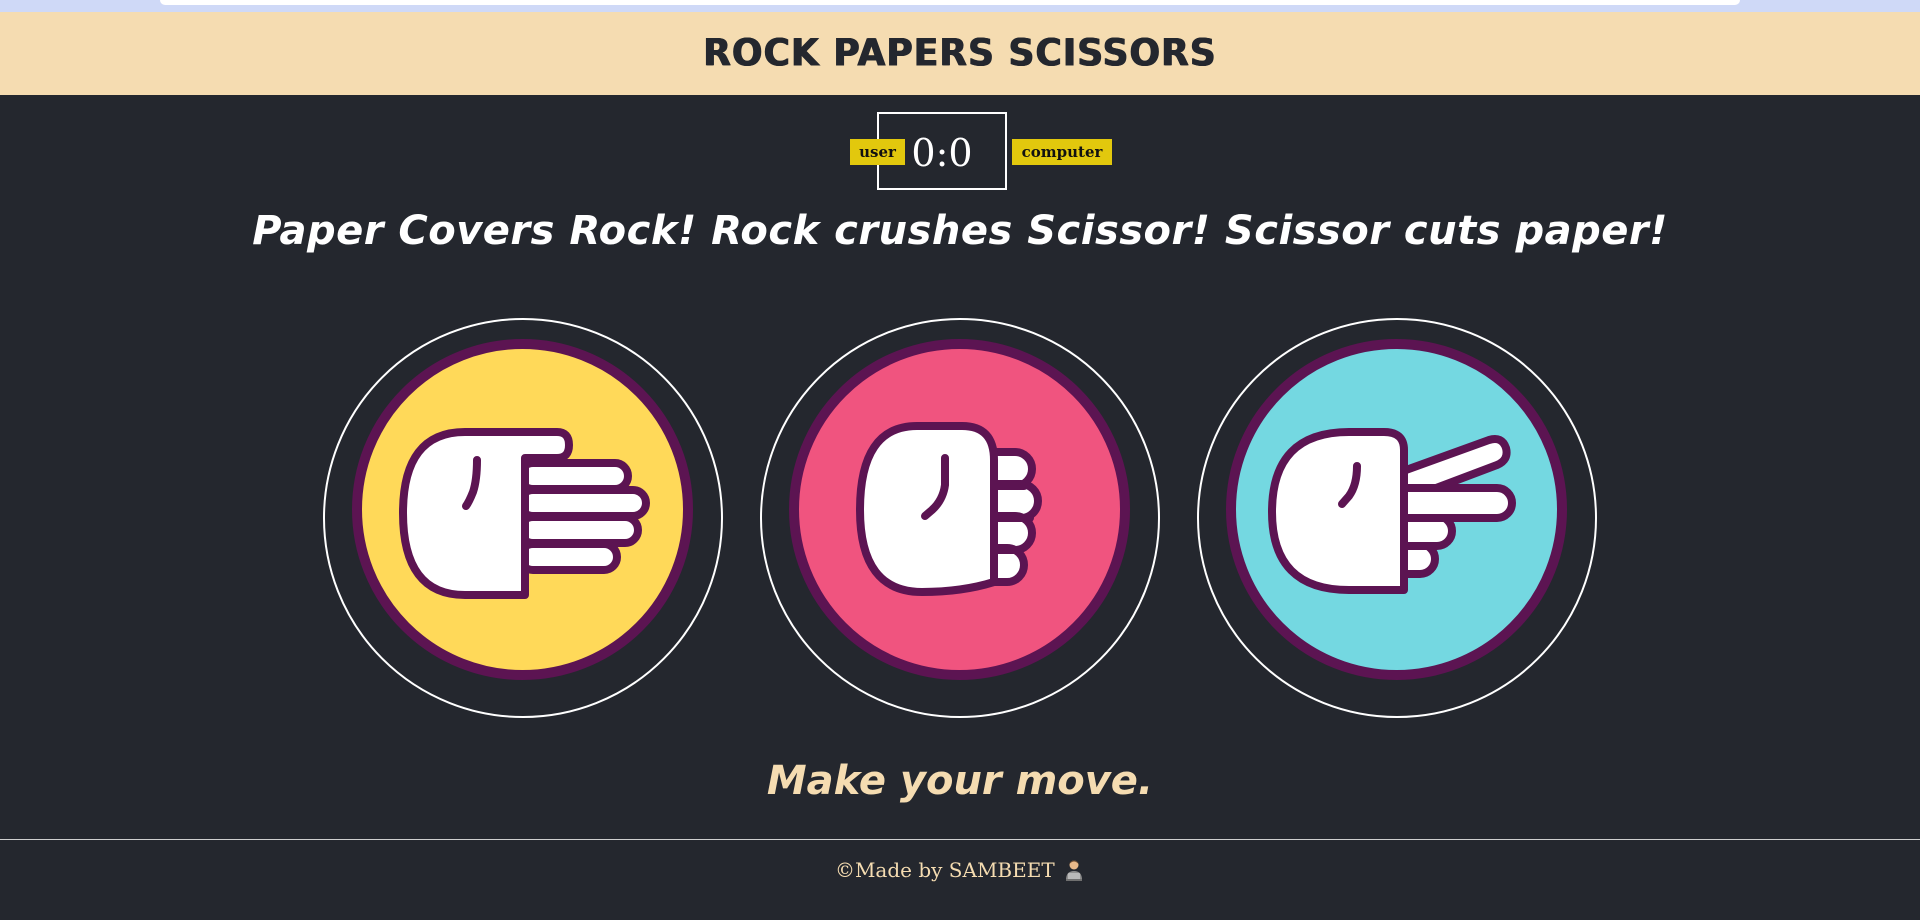  What do you see at coordinates (960, 6) in the screenshot?
I see `browser-top-strip` at bounding box center [960, 6].